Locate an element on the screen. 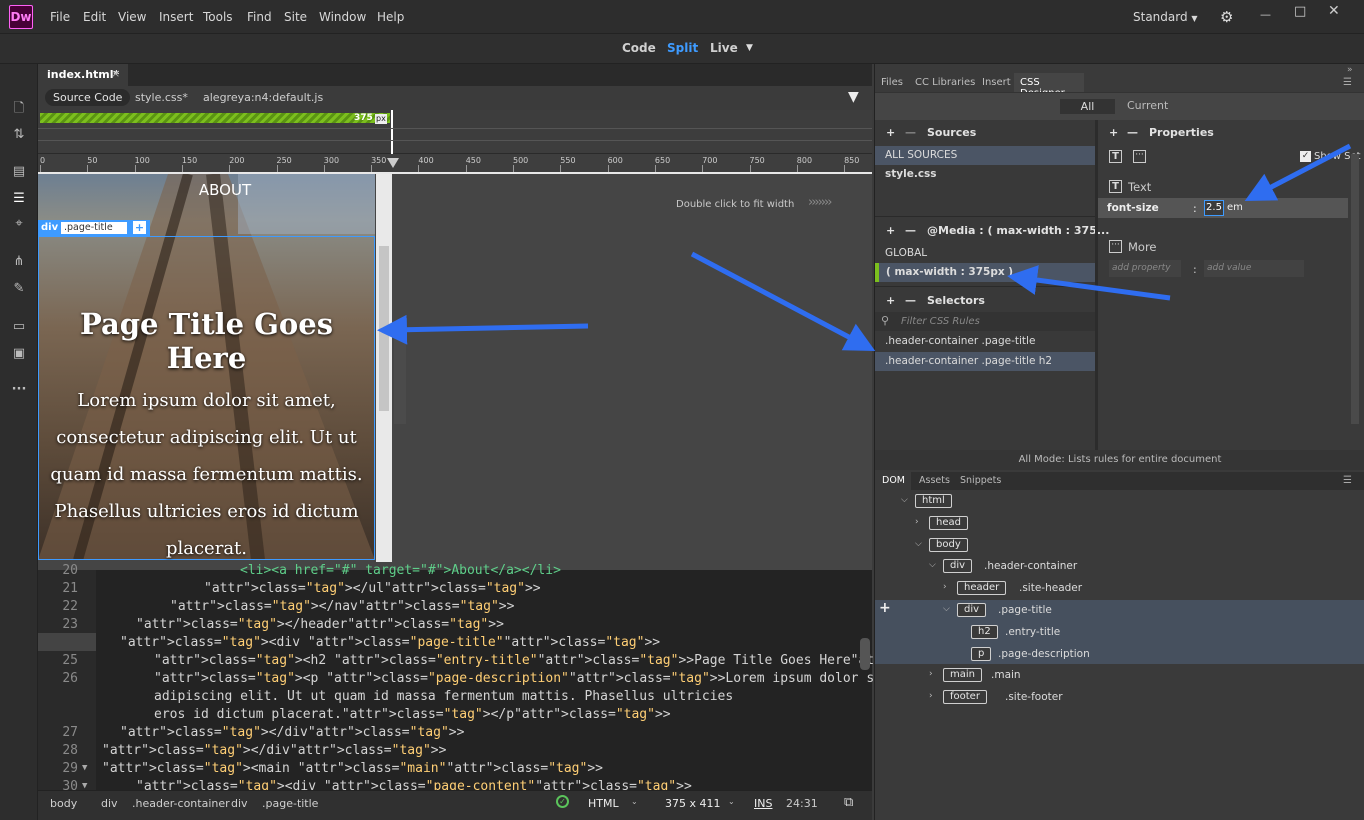 This screenshot has height=820, width=1364. add-source-icon: + is located at coordinates (890, 132).